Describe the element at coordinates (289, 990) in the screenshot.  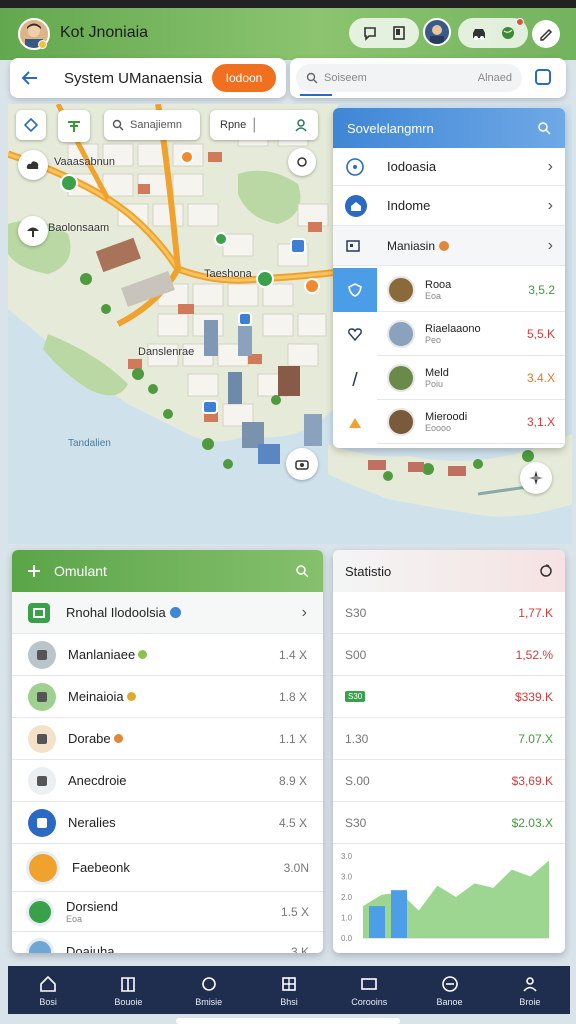
I see `tab-grid: Bhsi` at that location.